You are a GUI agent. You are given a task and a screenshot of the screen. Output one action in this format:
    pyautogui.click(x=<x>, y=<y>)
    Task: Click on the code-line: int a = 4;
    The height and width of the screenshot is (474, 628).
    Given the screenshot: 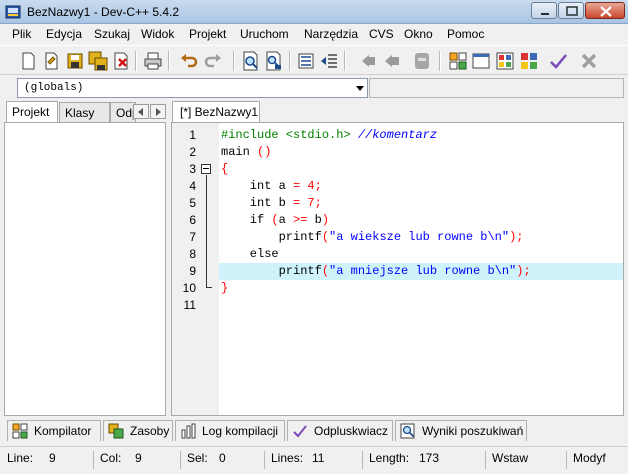 What is the action you would take?
    pyautogui.click(x=421, y=186)
    